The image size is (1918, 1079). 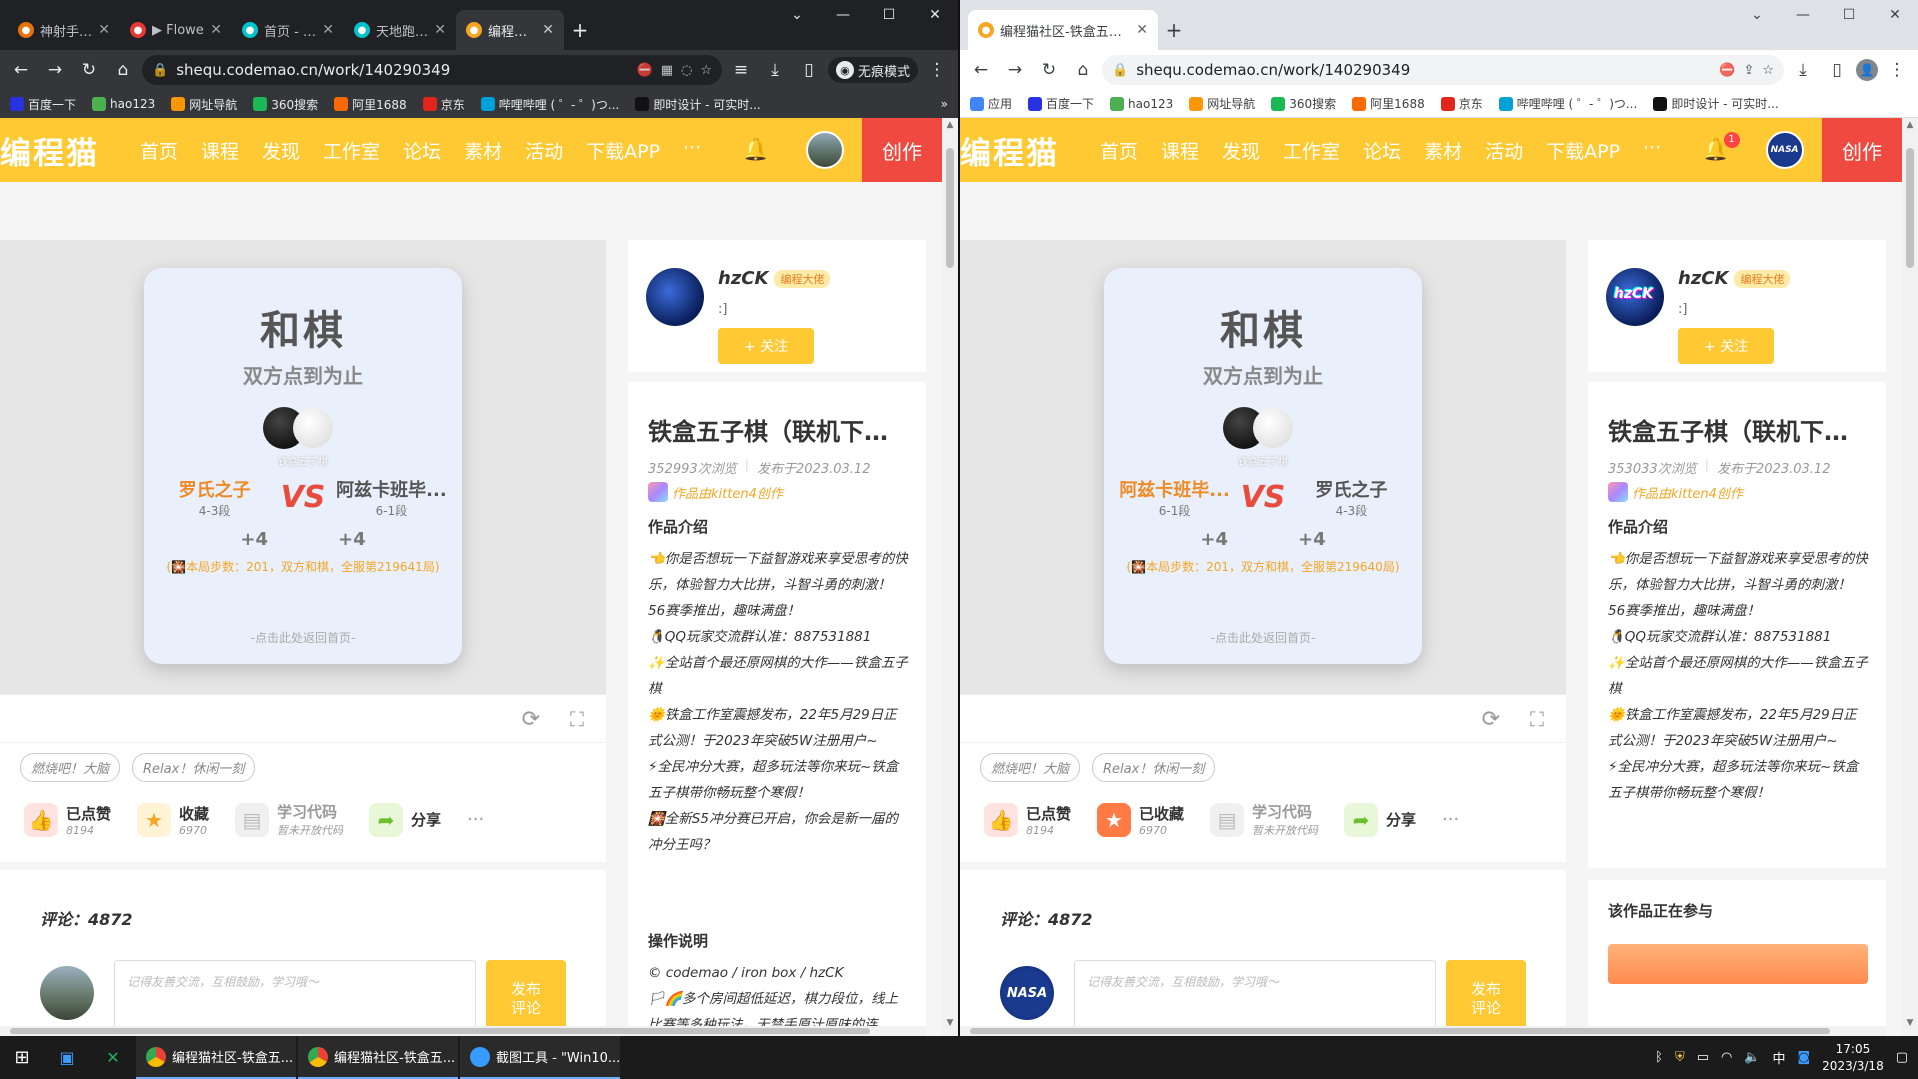 What do you see at coordinates (288, 30) in the screenshot?
I see `tab-2: ● 首页 - Canva ✕` at bounding box center [288, 30].